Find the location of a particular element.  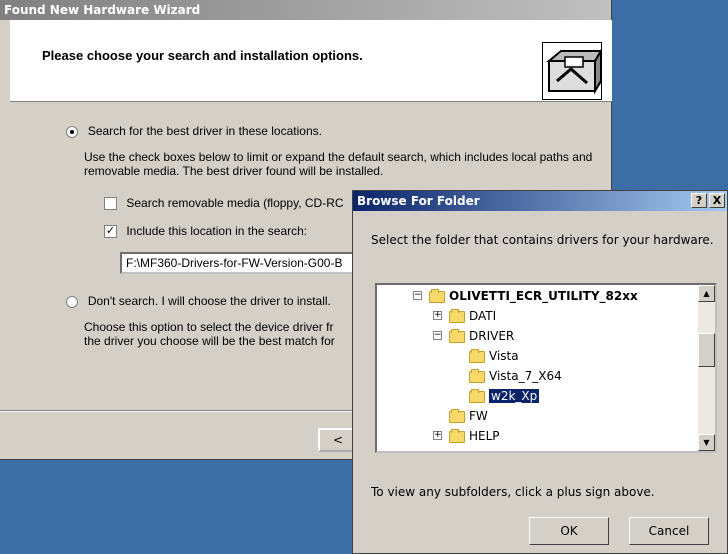

tree-item: Vista_7_X64 is located at coordinates (515, 376).